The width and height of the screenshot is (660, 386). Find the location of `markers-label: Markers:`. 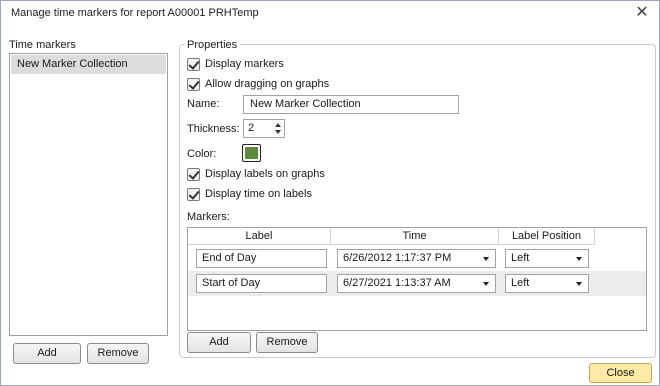

markers-label: Markers: is located at coordinates (208, 217).